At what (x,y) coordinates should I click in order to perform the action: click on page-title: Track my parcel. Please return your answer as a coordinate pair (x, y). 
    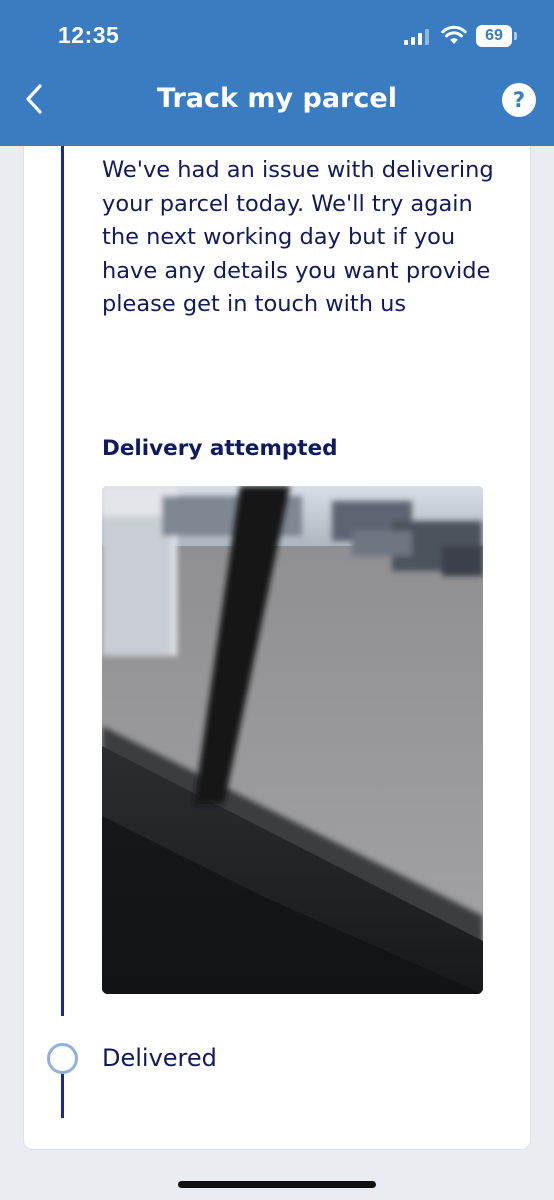
    Looking at the image, I should click on (277, 98).